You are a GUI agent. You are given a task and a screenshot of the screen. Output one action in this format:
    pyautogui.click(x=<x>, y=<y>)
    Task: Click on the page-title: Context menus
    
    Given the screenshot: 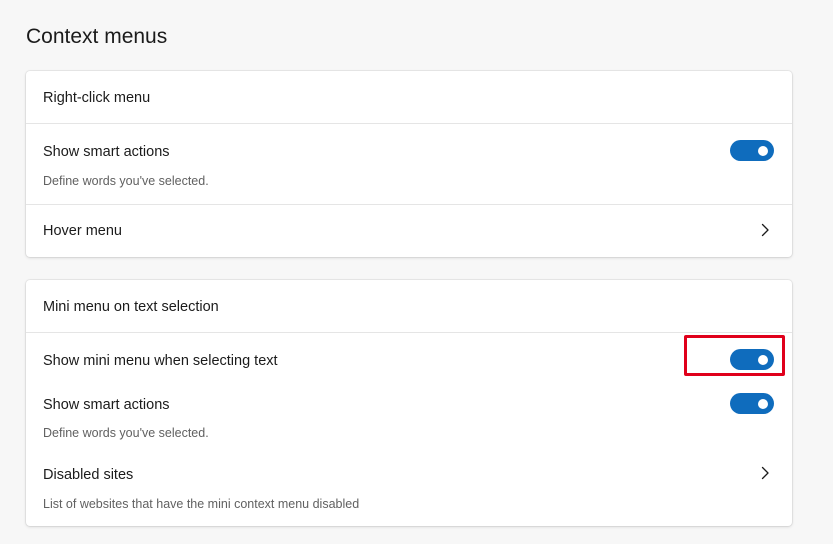 What is the action you would take?
    pyautogui.click(x=97, y=36)
    